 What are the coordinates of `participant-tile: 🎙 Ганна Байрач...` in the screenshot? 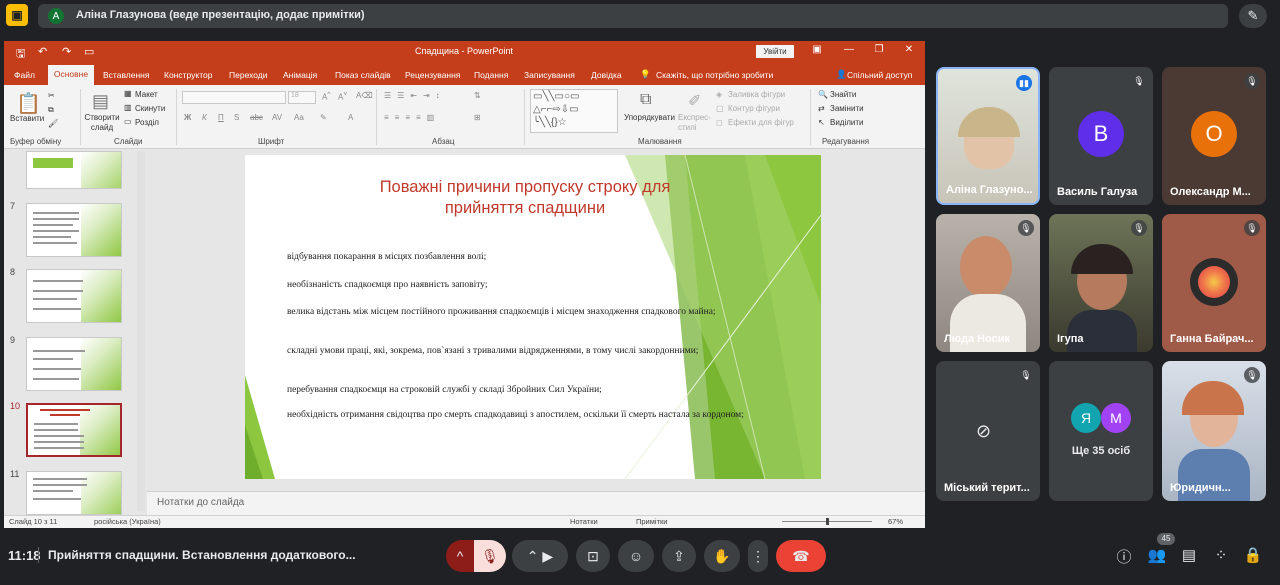 It's located at (1214, 283).